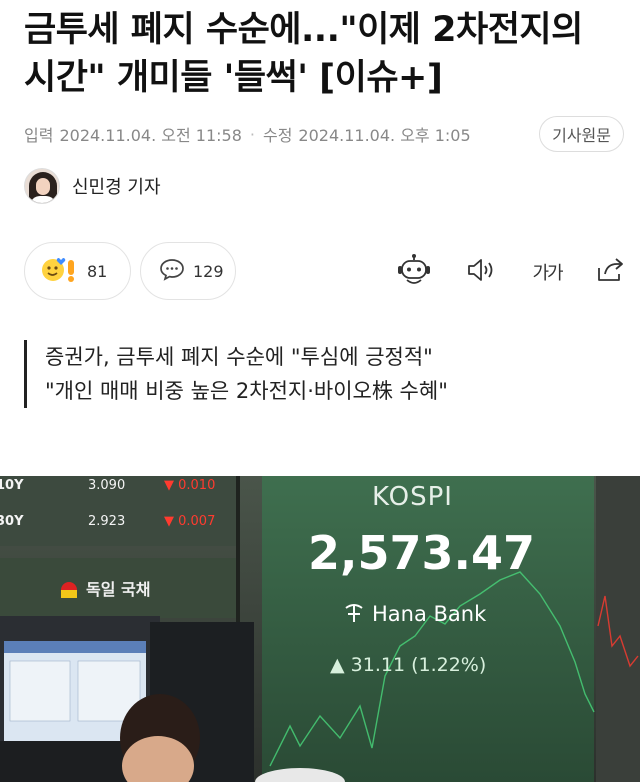 The image size is (640, 782). What do you see at coordinates (354, 614) in the screenshot?
I see `hana-bank-logo-icon` at bounding box center [354, 614].